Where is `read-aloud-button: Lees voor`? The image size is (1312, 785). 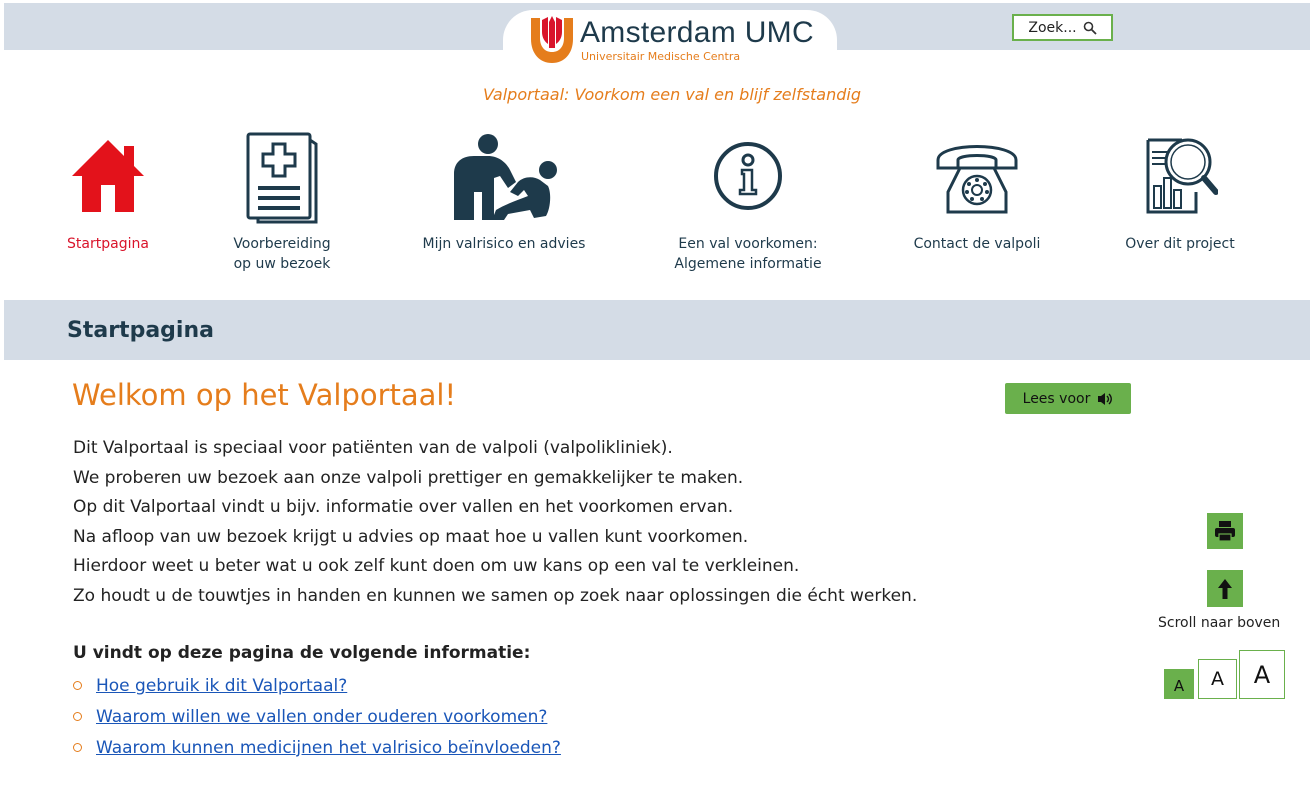 read-aloud-button: Lees voor is located at coordinates (1068, 398).